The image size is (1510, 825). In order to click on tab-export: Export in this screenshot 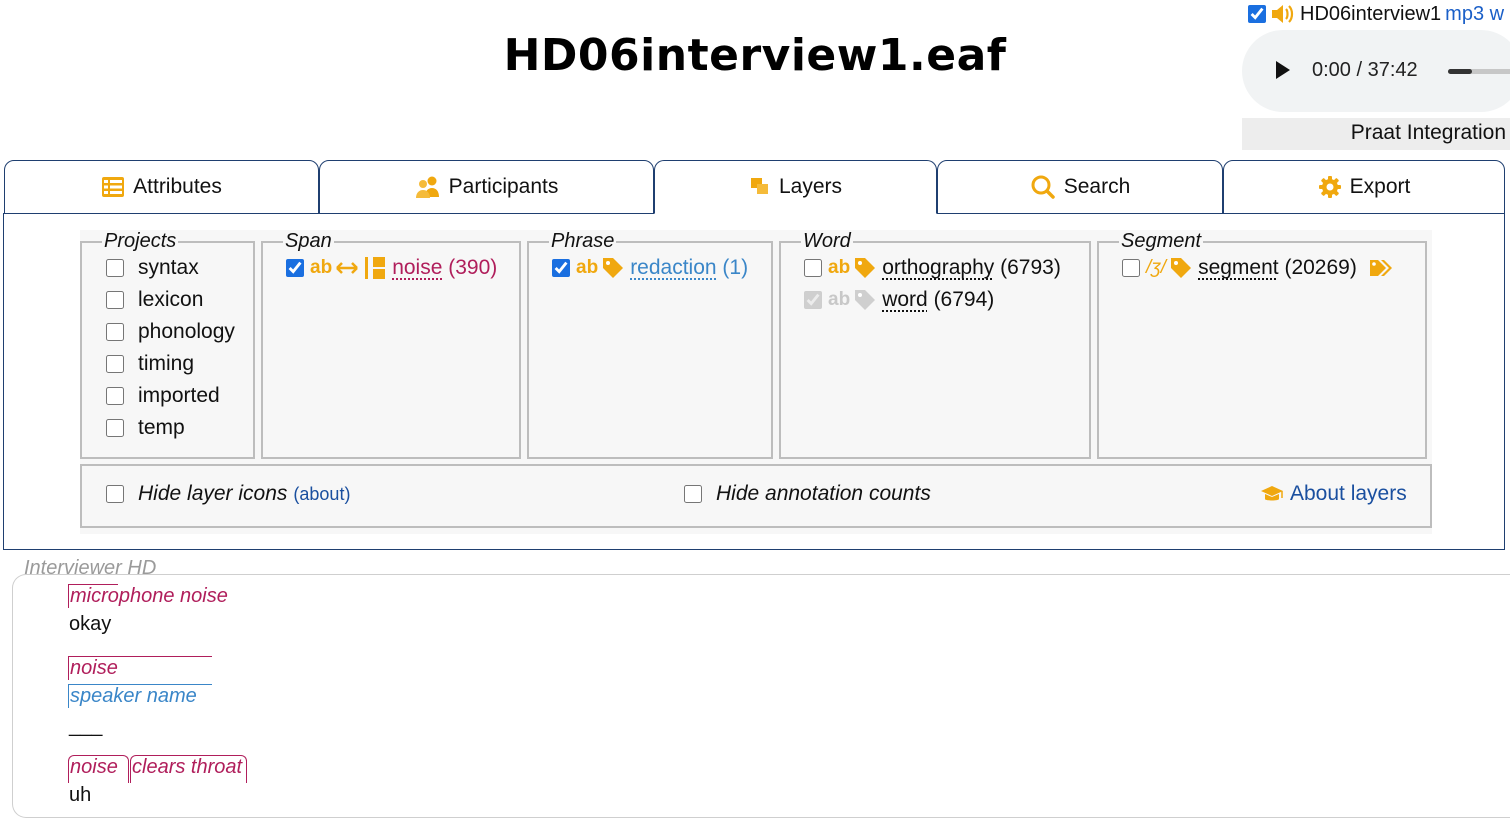, I will do `click(1364, 187)`.